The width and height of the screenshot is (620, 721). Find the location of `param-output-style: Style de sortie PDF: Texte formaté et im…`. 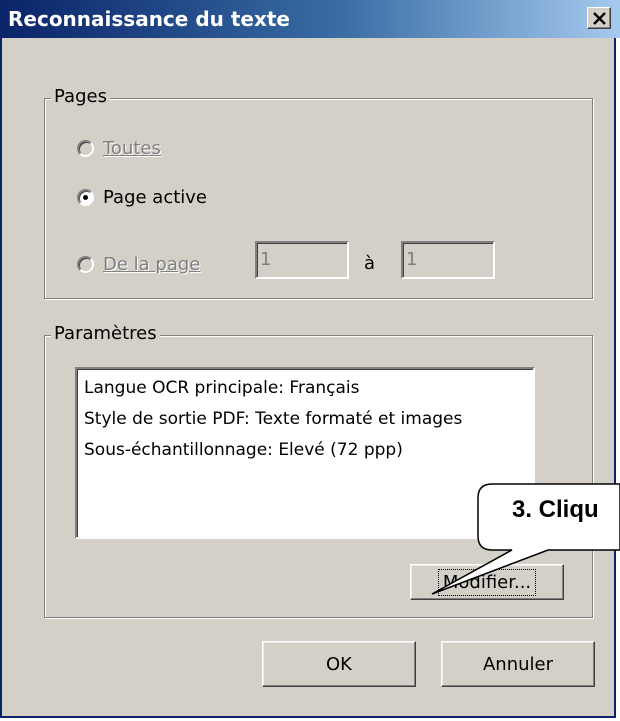

param-output-style: Style de sortie PDF: Texte formaté et im… is located at coordinates (273, 419).